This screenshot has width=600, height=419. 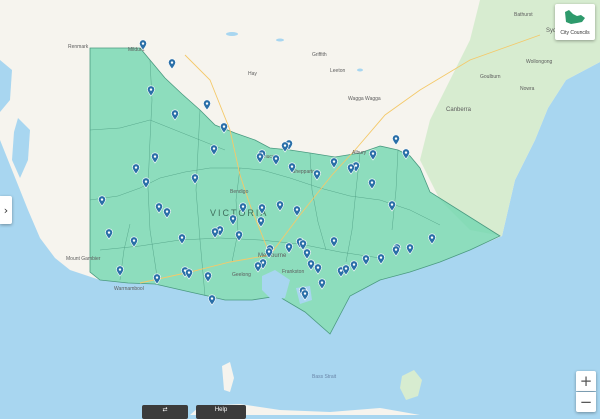 What do you see at coordinates (221, 412) in the screenshot?
I see `help-button: Help` at bounding box center [221, 412].